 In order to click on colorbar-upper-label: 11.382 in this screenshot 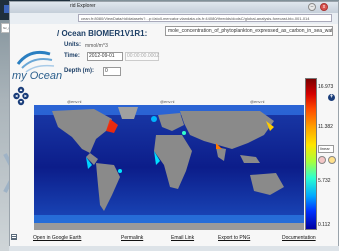, I will do `click(325, 127)`.